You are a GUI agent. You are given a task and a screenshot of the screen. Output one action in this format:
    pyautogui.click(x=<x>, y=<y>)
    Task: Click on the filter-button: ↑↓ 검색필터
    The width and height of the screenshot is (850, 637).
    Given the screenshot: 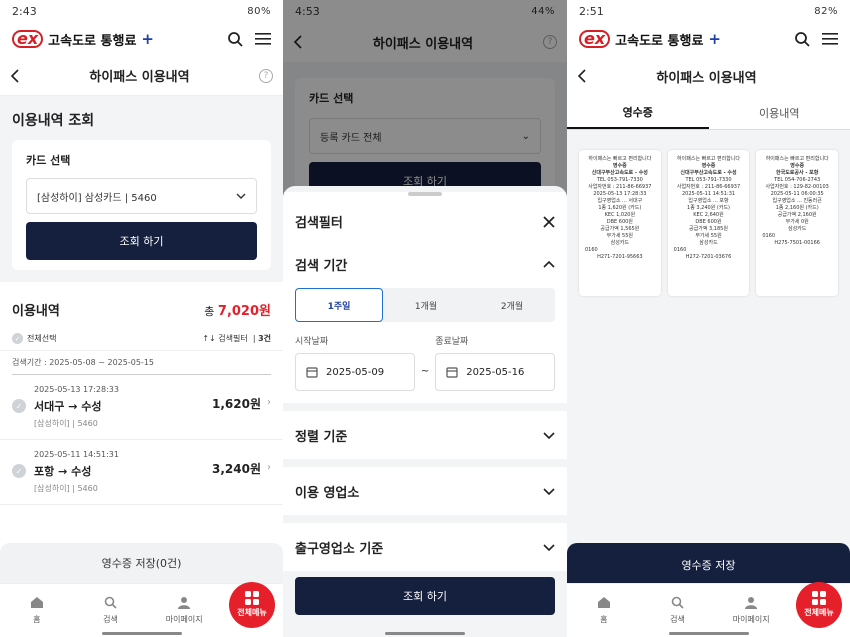 What is the action you would take?
    pyautogui.click(x=224, y=338)
    